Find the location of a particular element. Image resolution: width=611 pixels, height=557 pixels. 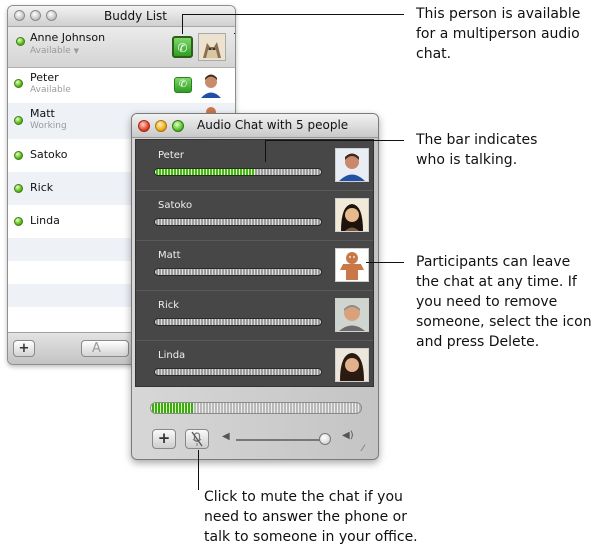

audio-chat-title: Audio Chat with 5 people is located at coordinates (273, 125).